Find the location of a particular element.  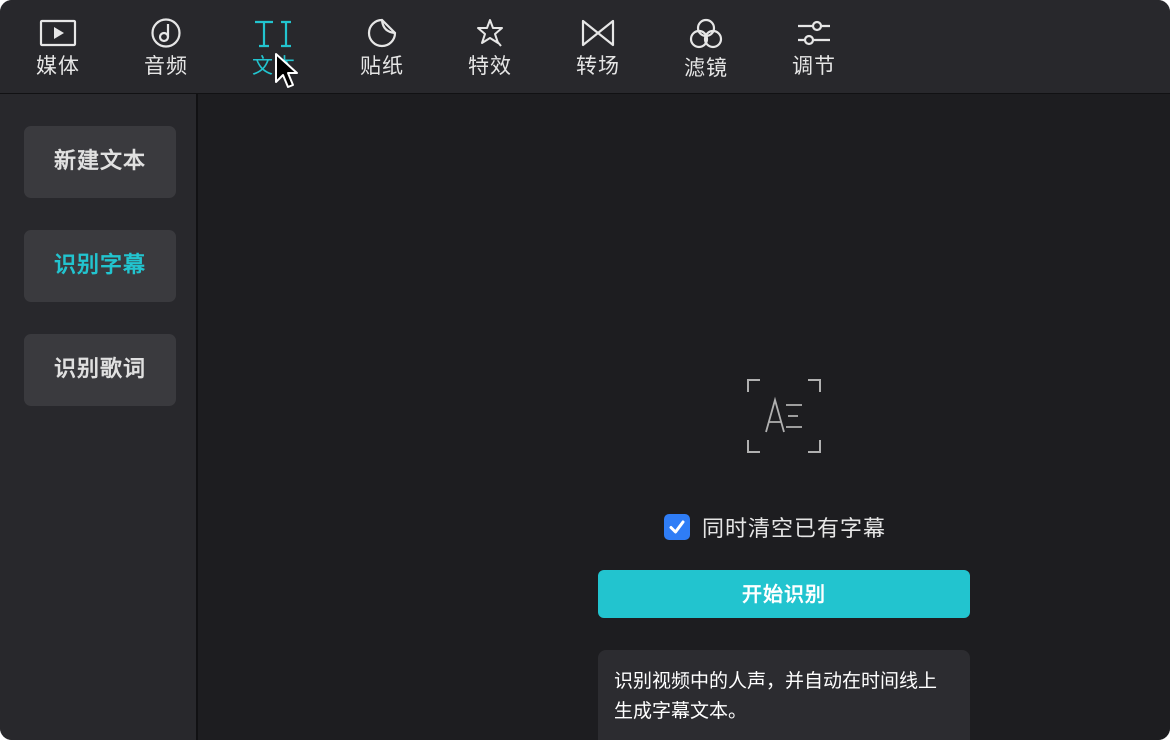

text-ti-icon is located at coordinates (273, 34).